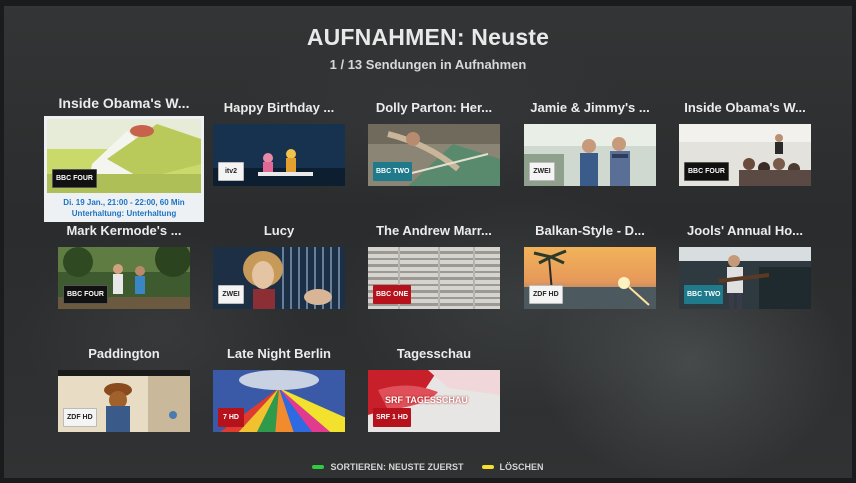 The width and height of the screenshot is (856, 483). I want to click on recording-thumbnail: itv2, so click(279, 155).